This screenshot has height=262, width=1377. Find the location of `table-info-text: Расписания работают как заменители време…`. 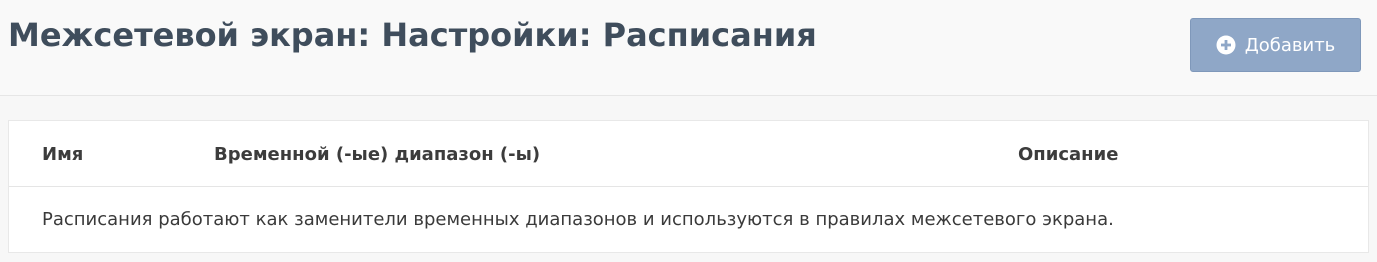

table-info-text: Расписания работают как заменители време… is located at coordinates (578, 219).